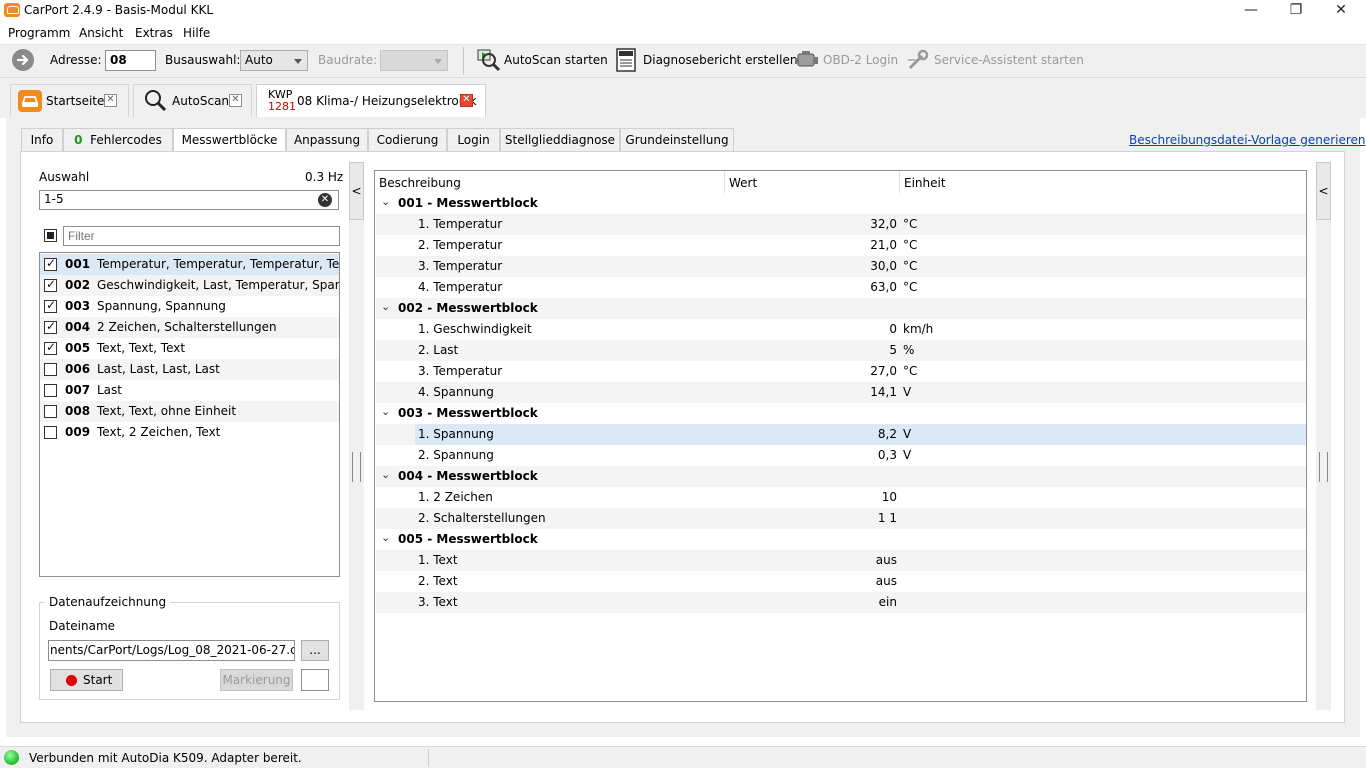 This screenshot has width=1366, height=768. Describe the element at coordinates (887, 602) in the screenshot. I see `row-value: ein` at that location.